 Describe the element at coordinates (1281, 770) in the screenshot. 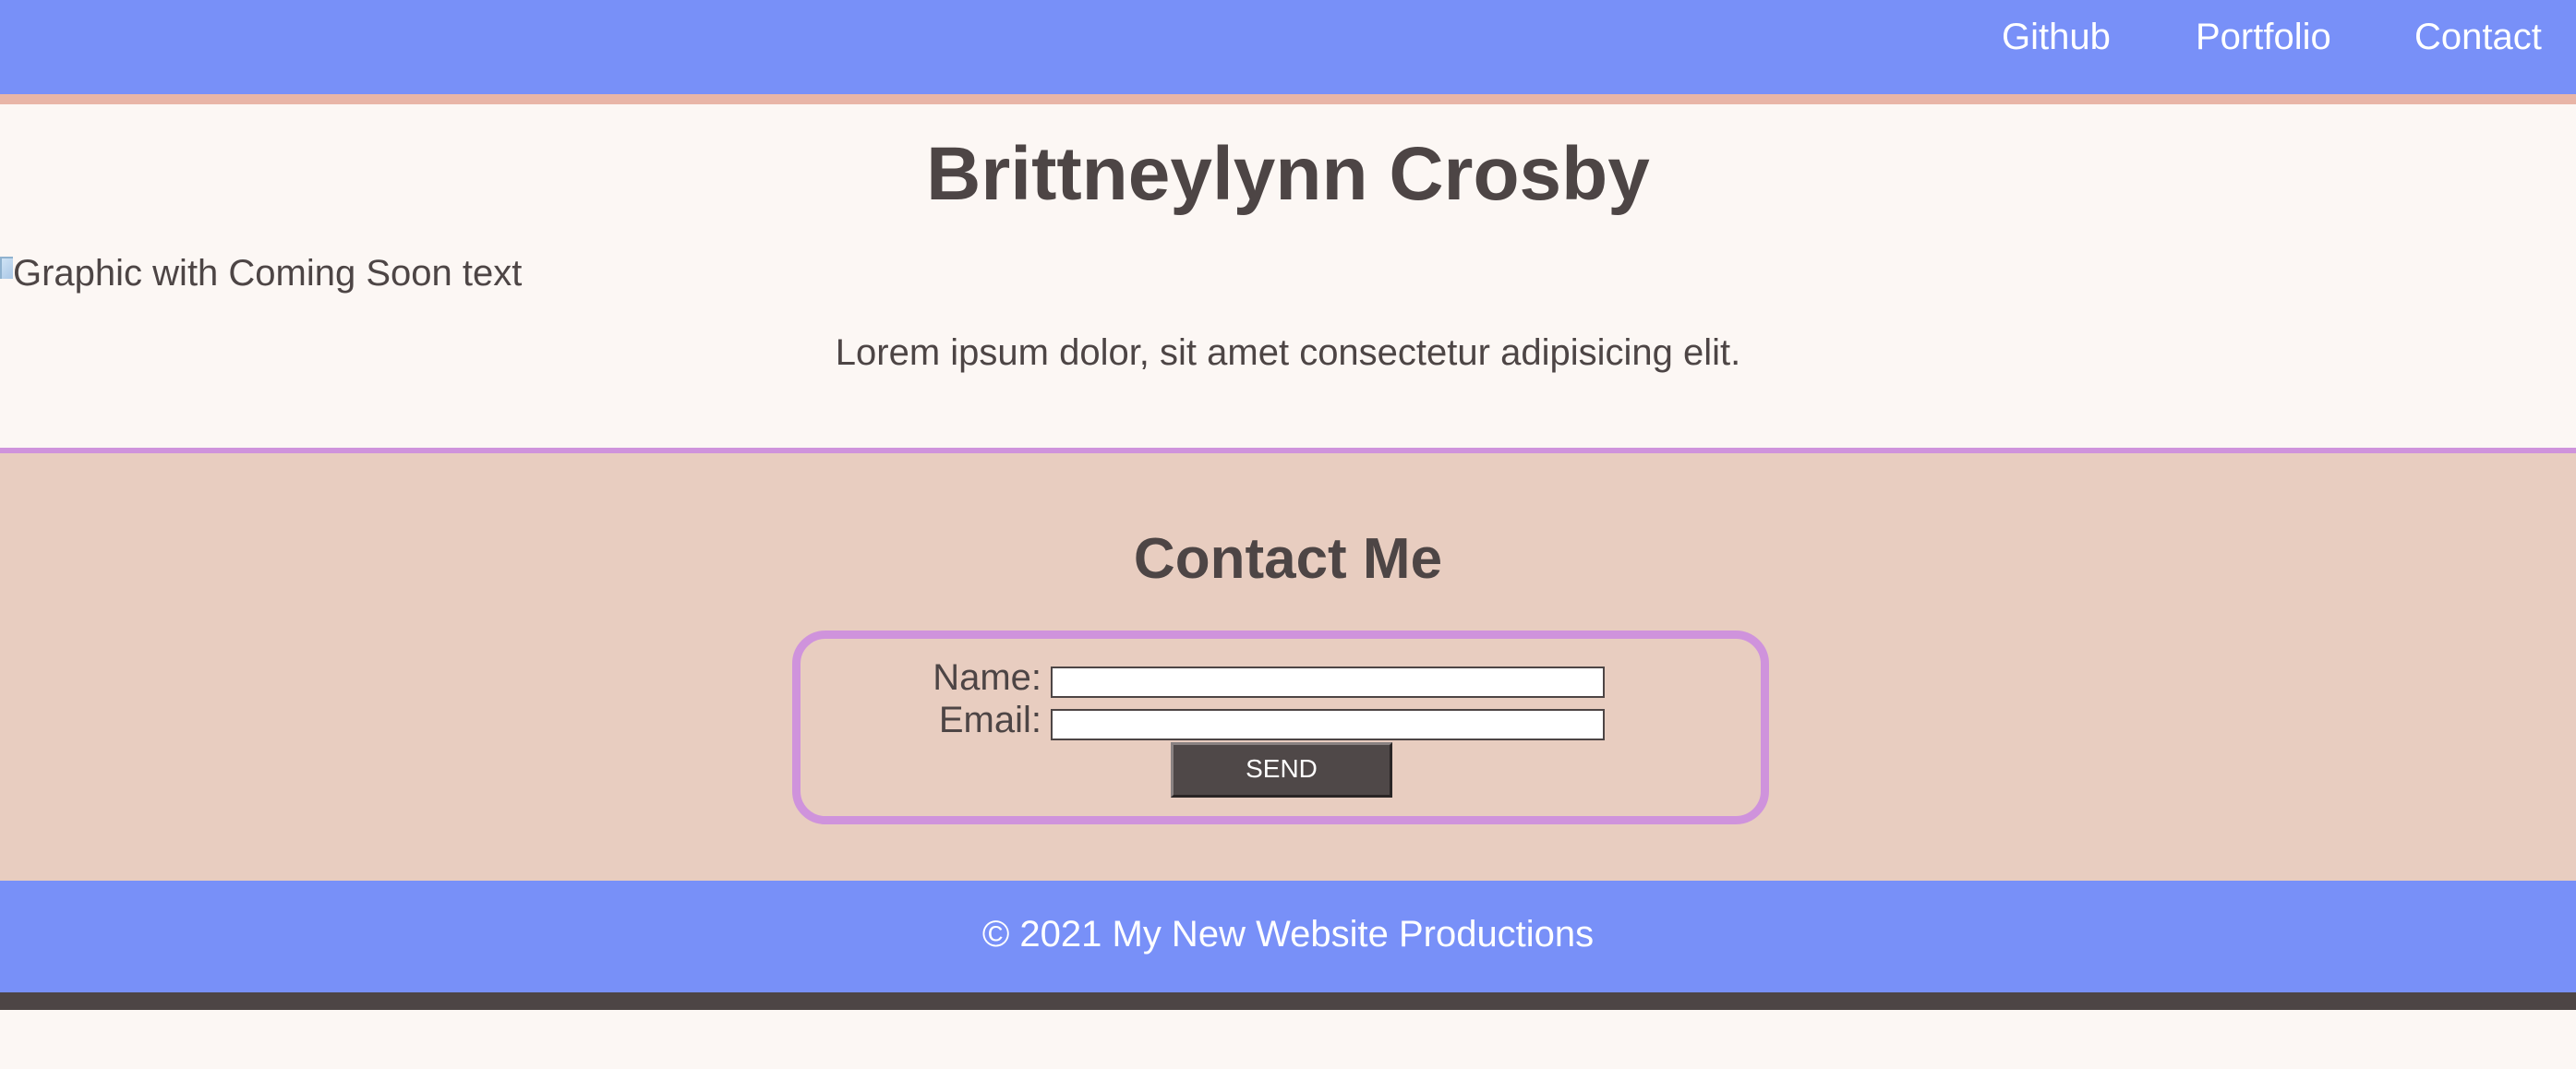

I see `send-button: SEND` at that location.